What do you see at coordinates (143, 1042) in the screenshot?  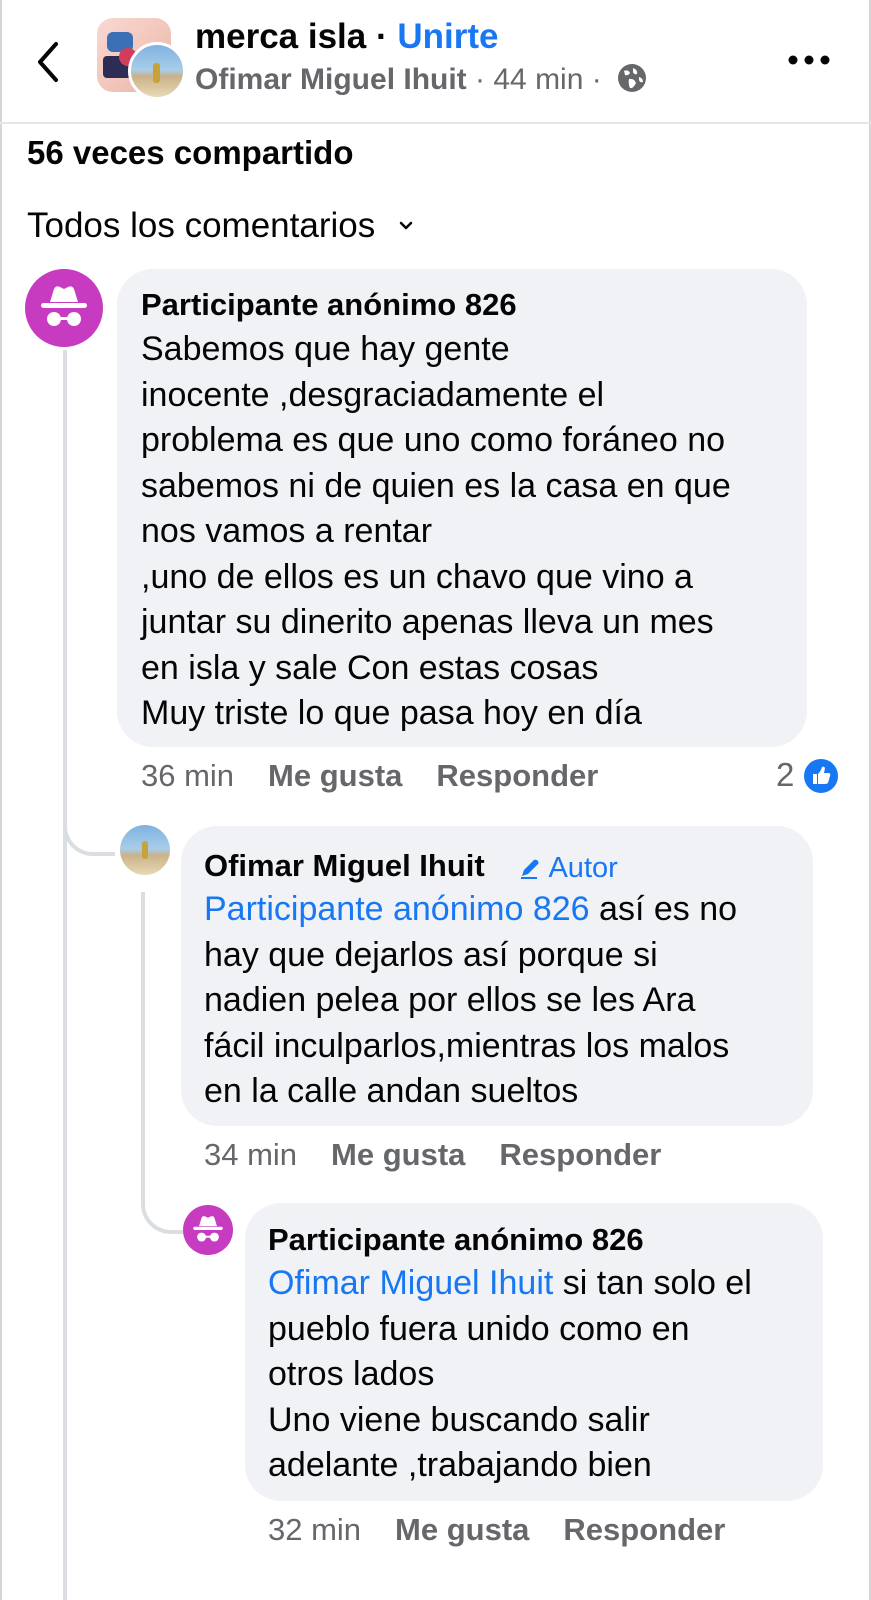 I see `thread-line-nested` at bounding box center [143, 1042].